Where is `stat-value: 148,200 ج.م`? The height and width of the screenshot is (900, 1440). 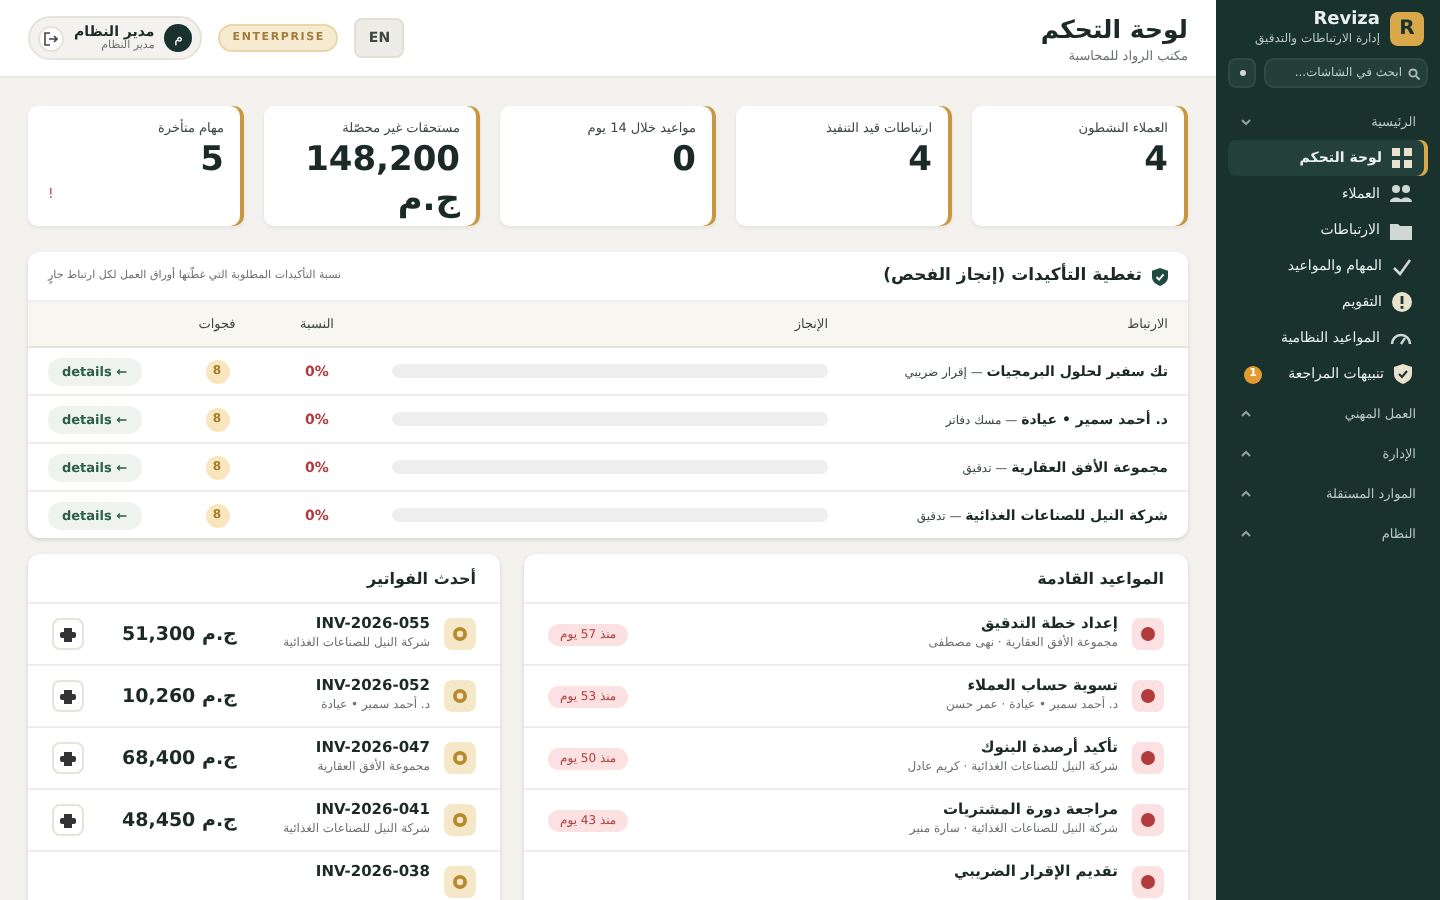 stat-value: 148,200 ج.م is located at coordinates (381, 181).